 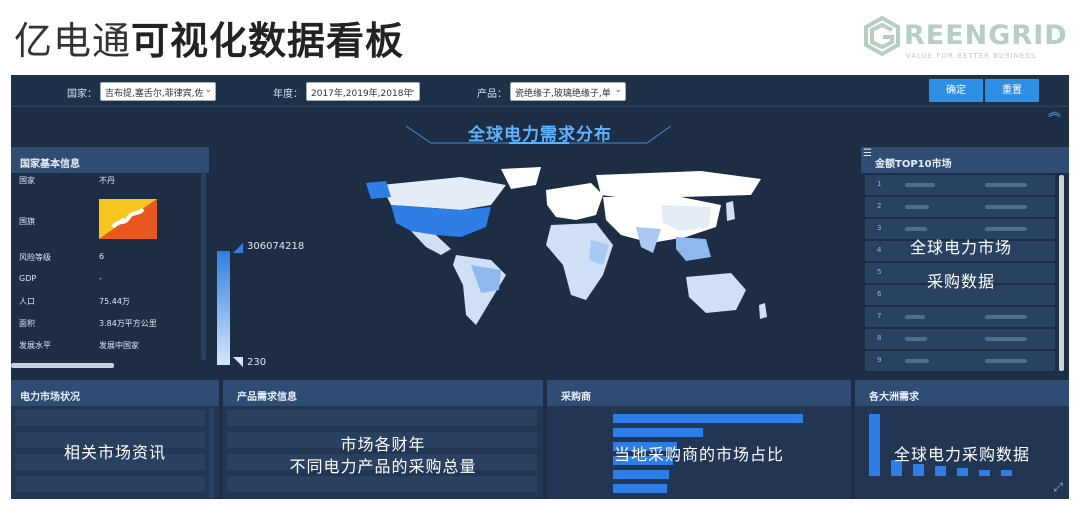 I want to click on continents-overlay: 全球电力采购数据, so click(x=961, y=454).